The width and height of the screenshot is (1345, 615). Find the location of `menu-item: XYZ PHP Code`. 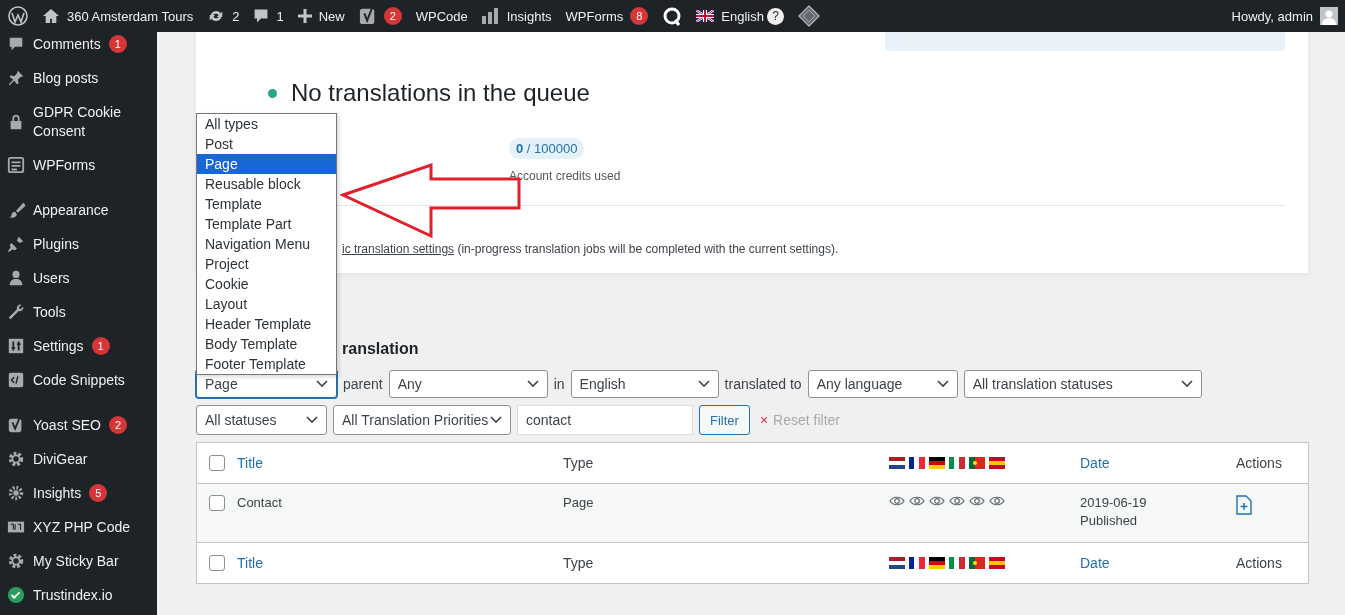

menu-item: XYZ PHP Code is located at coordinates (78, 527).